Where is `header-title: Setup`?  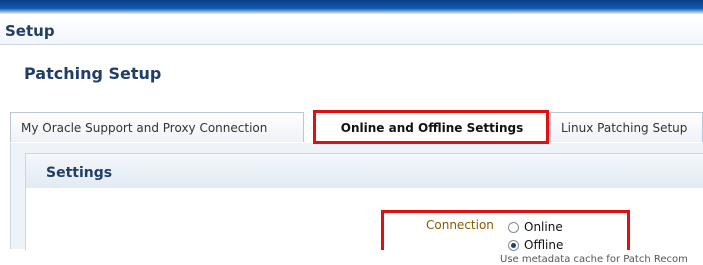
header-title: Setup is located at coordinates (351, 31).